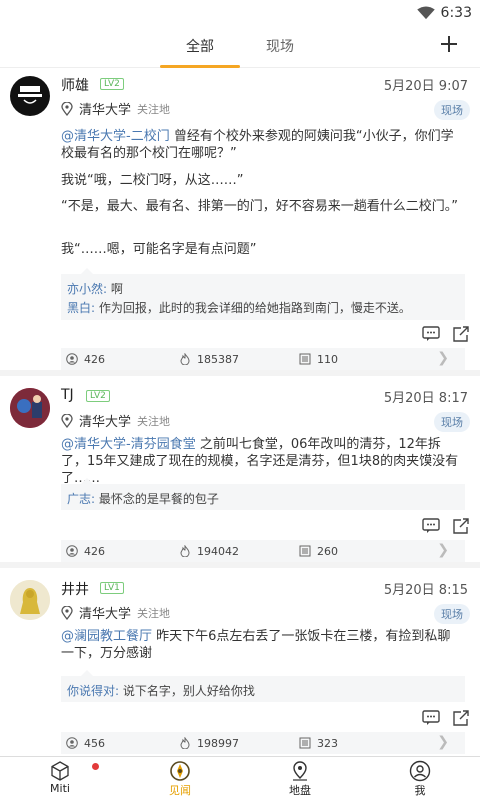 The width and height of the screenshot is (480, 800). Describe the element at coordinates (280, 46) in the screenshot. I see `tab-live: 现场` at that location.